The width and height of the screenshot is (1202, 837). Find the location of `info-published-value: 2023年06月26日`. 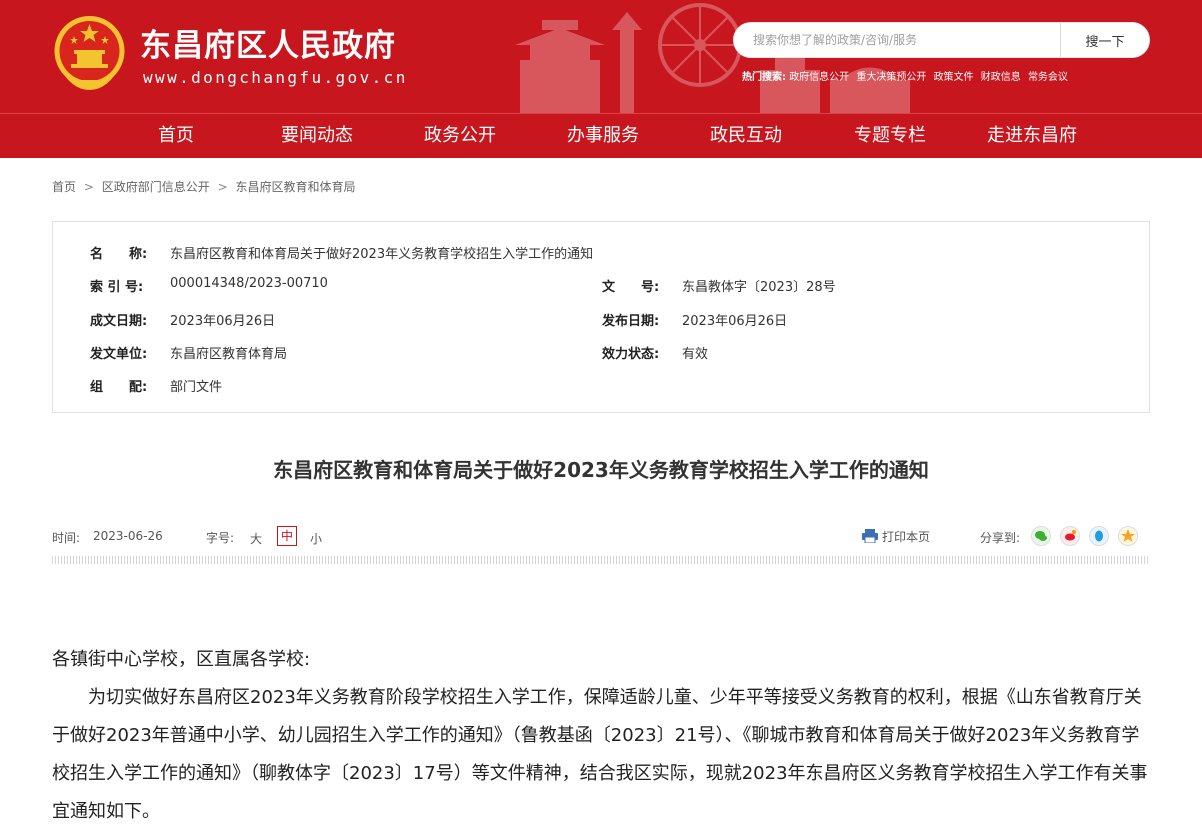

info-published-value: 2023年06月26日 is located at coordinates (735, 321).